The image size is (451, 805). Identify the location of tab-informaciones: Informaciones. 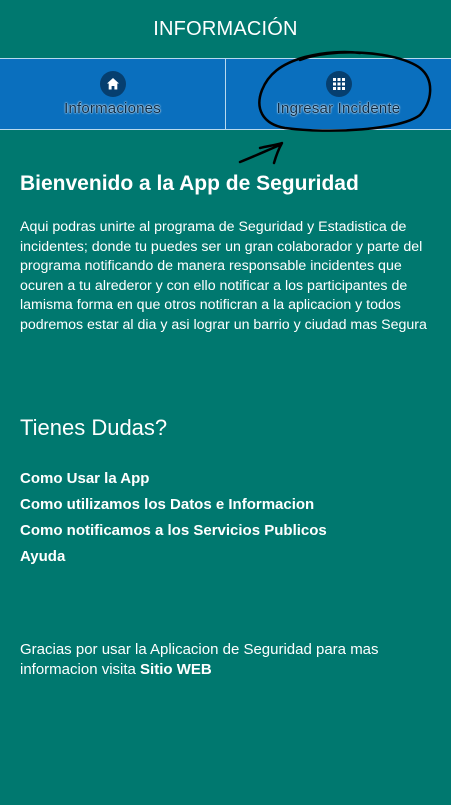
(112, 94).